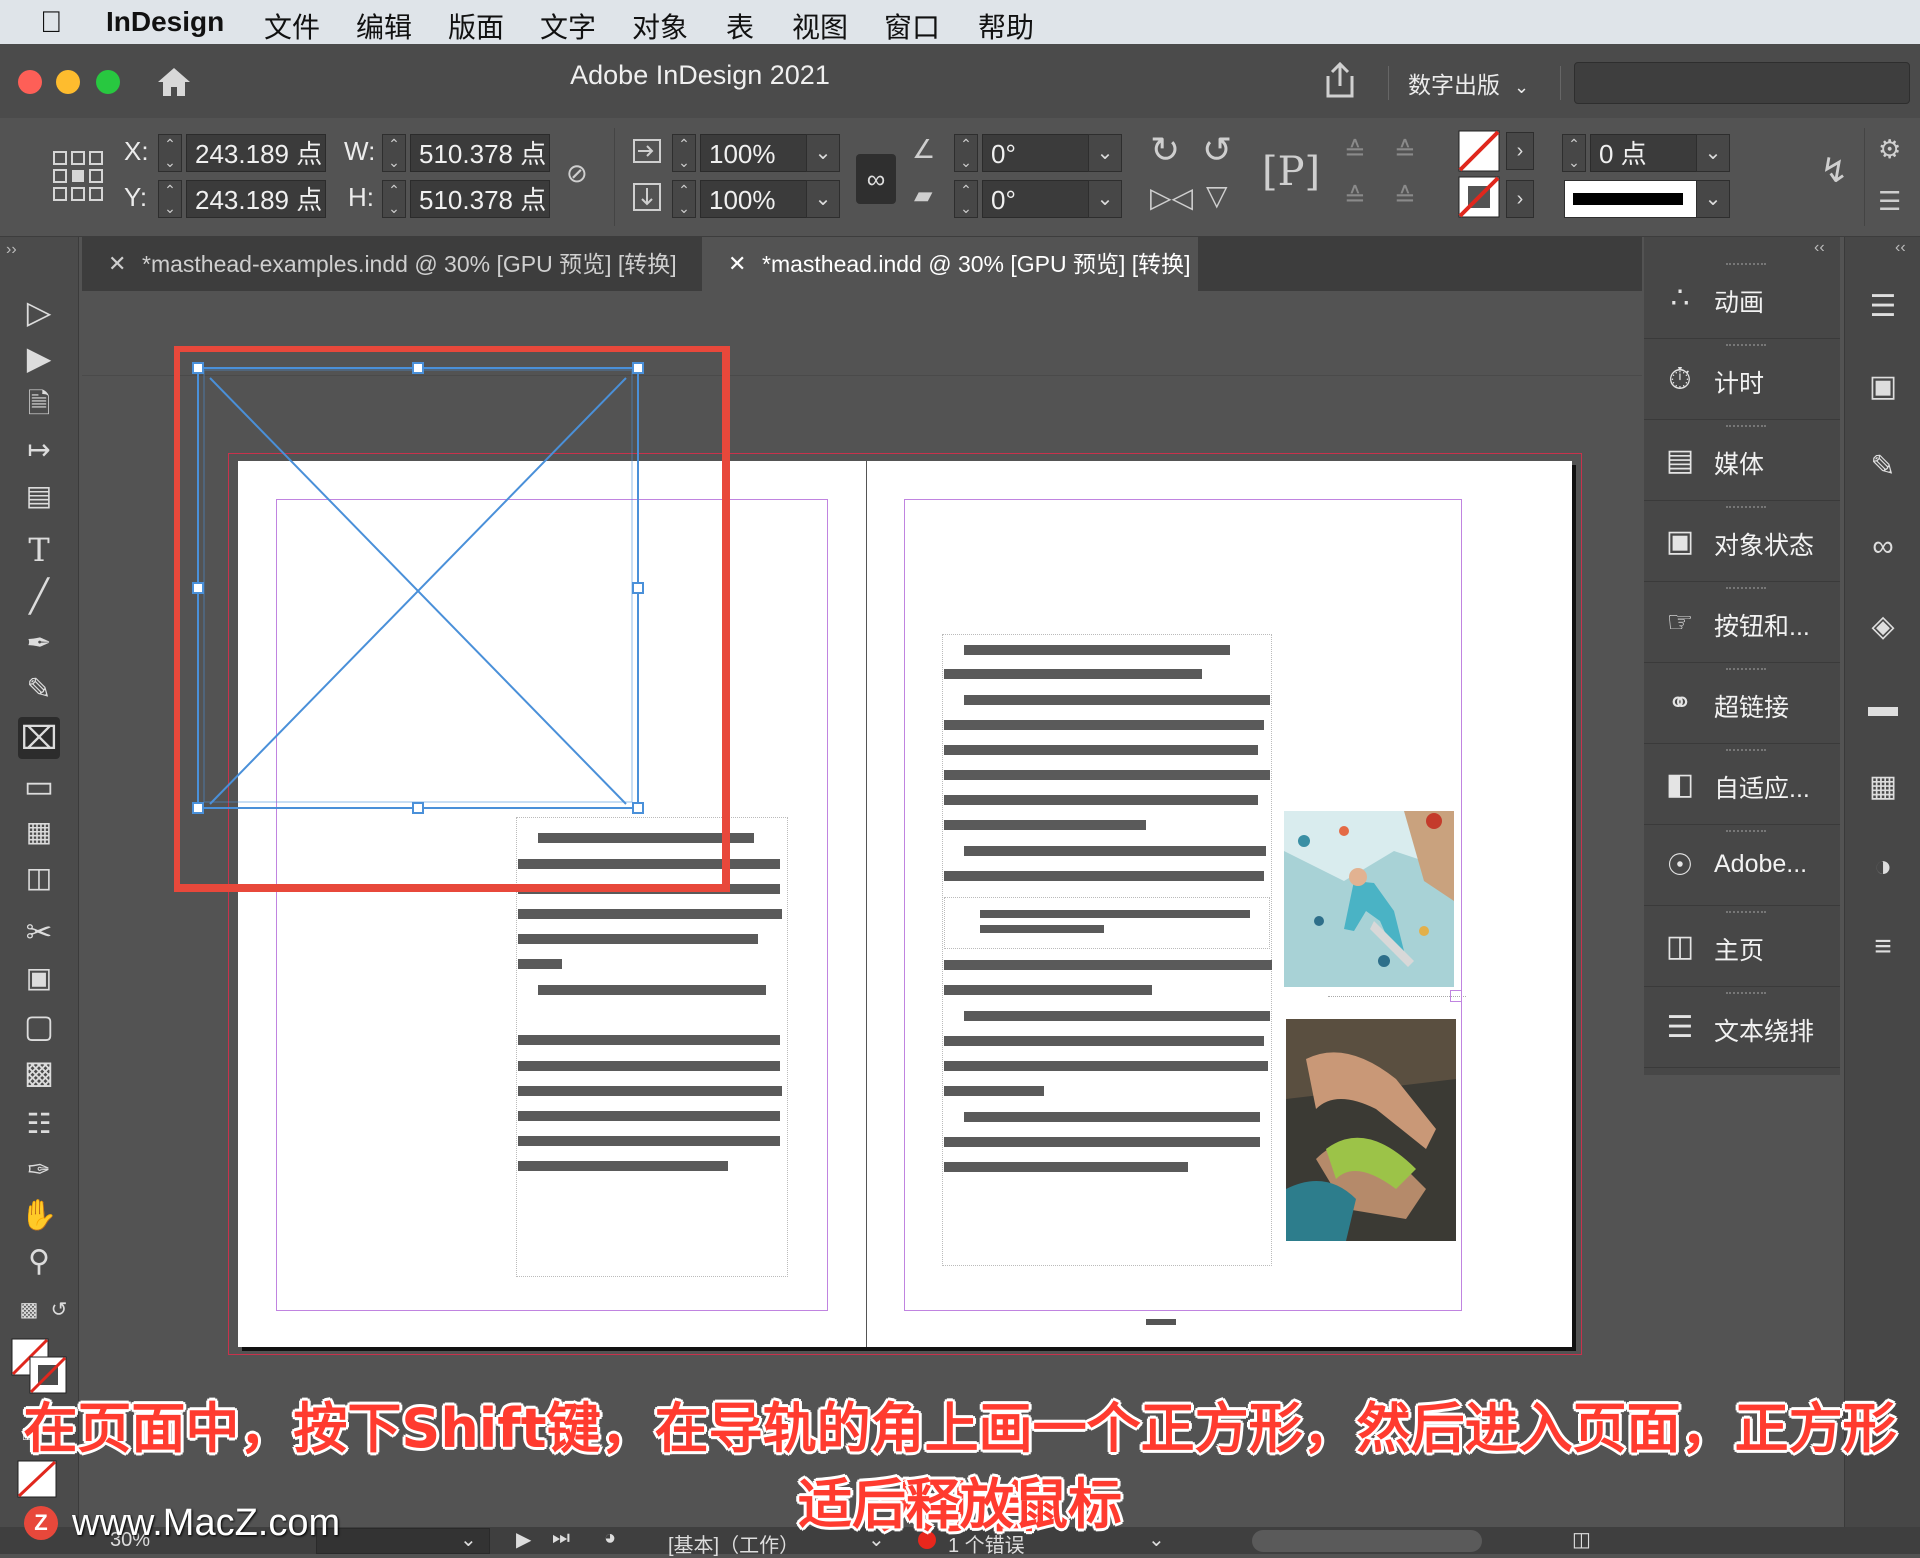 The image size is (1920, 1558). Describe the element at coordinates (1631, 199) in the screenshot. I see `stroke-type-field` at that location.